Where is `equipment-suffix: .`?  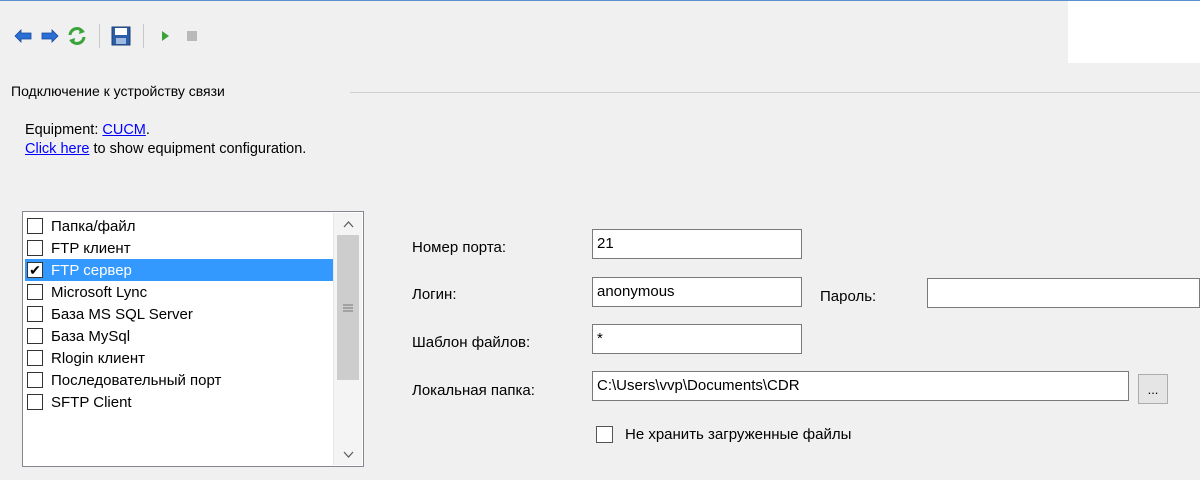
equipment-suffix: . is located at coordinates (147, 130).